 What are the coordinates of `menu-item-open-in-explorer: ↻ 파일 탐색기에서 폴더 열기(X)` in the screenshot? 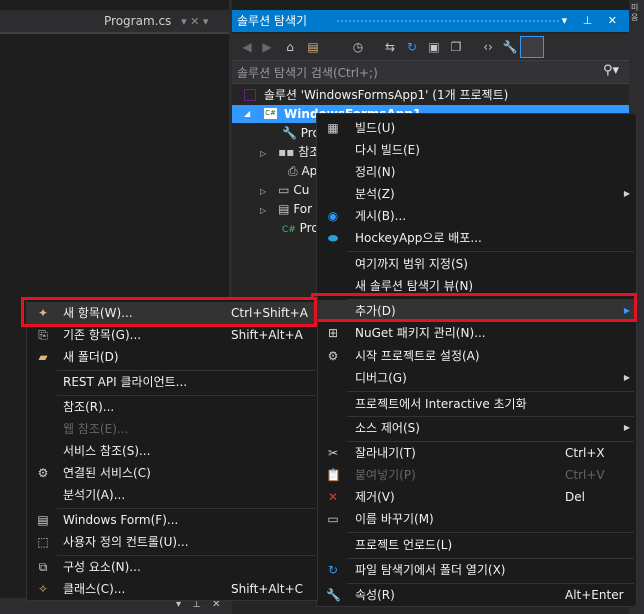 It's located at (476, 570).